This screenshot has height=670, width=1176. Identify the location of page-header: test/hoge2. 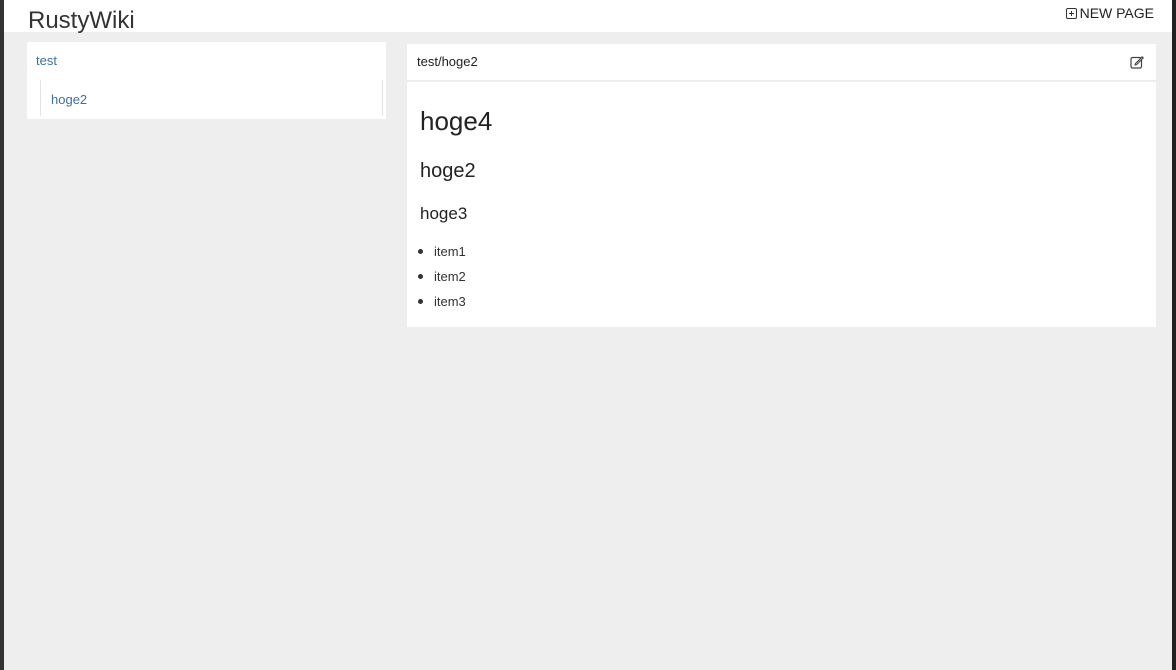
(781, 63).